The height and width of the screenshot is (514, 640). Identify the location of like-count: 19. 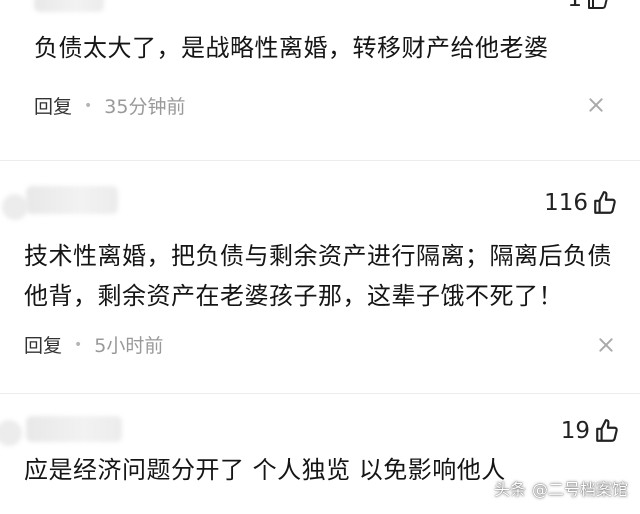
(575, 431).